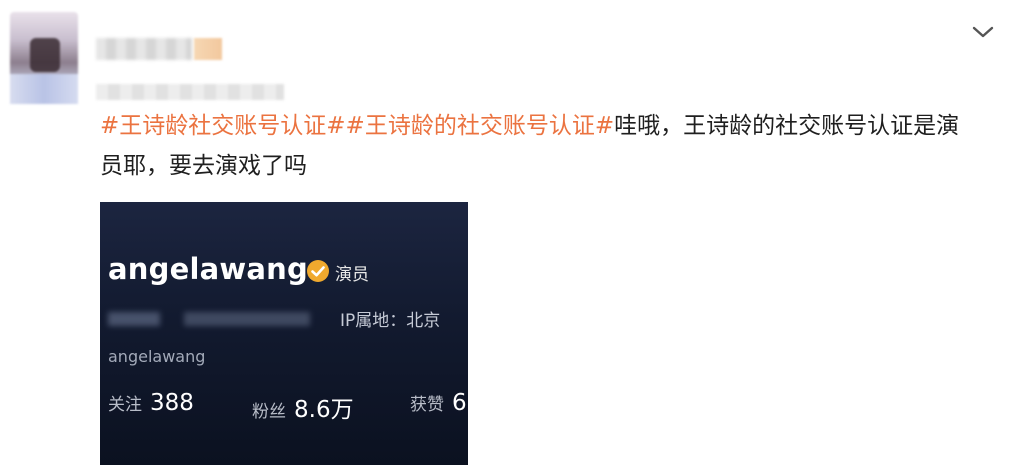 This screenshot has width=1024, height=465. Describe the element at coordinates (303, 410) in the screenshot. I see `stat-followers: 粉丝 8.6万` at that location.